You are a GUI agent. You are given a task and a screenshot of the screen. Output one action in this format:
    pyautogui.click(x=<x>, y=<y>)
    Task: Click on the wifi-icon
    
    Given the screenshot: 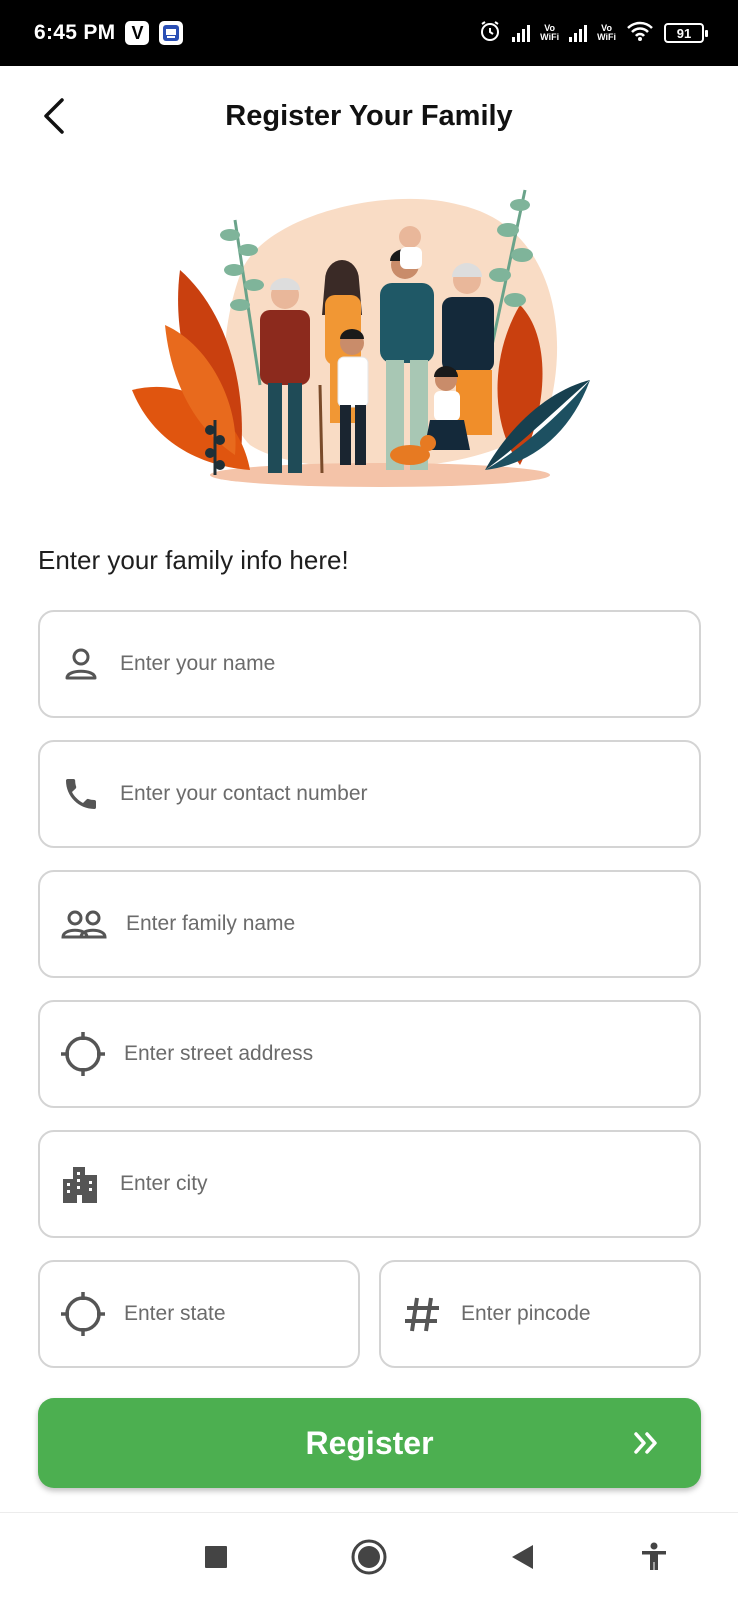 What is the action you would take?
    pyautogui.click(x=640, y=33)
    